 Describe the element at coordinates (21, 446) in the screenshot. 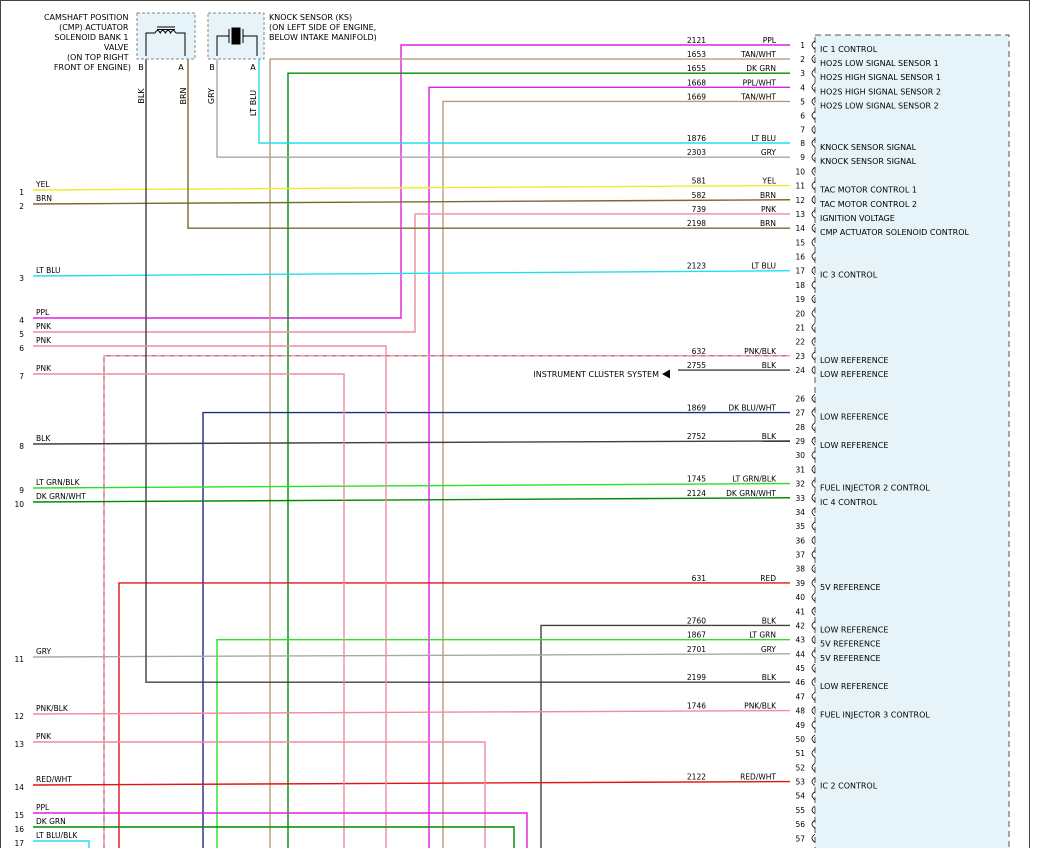

I see `left-pin-number: 8` at that location.